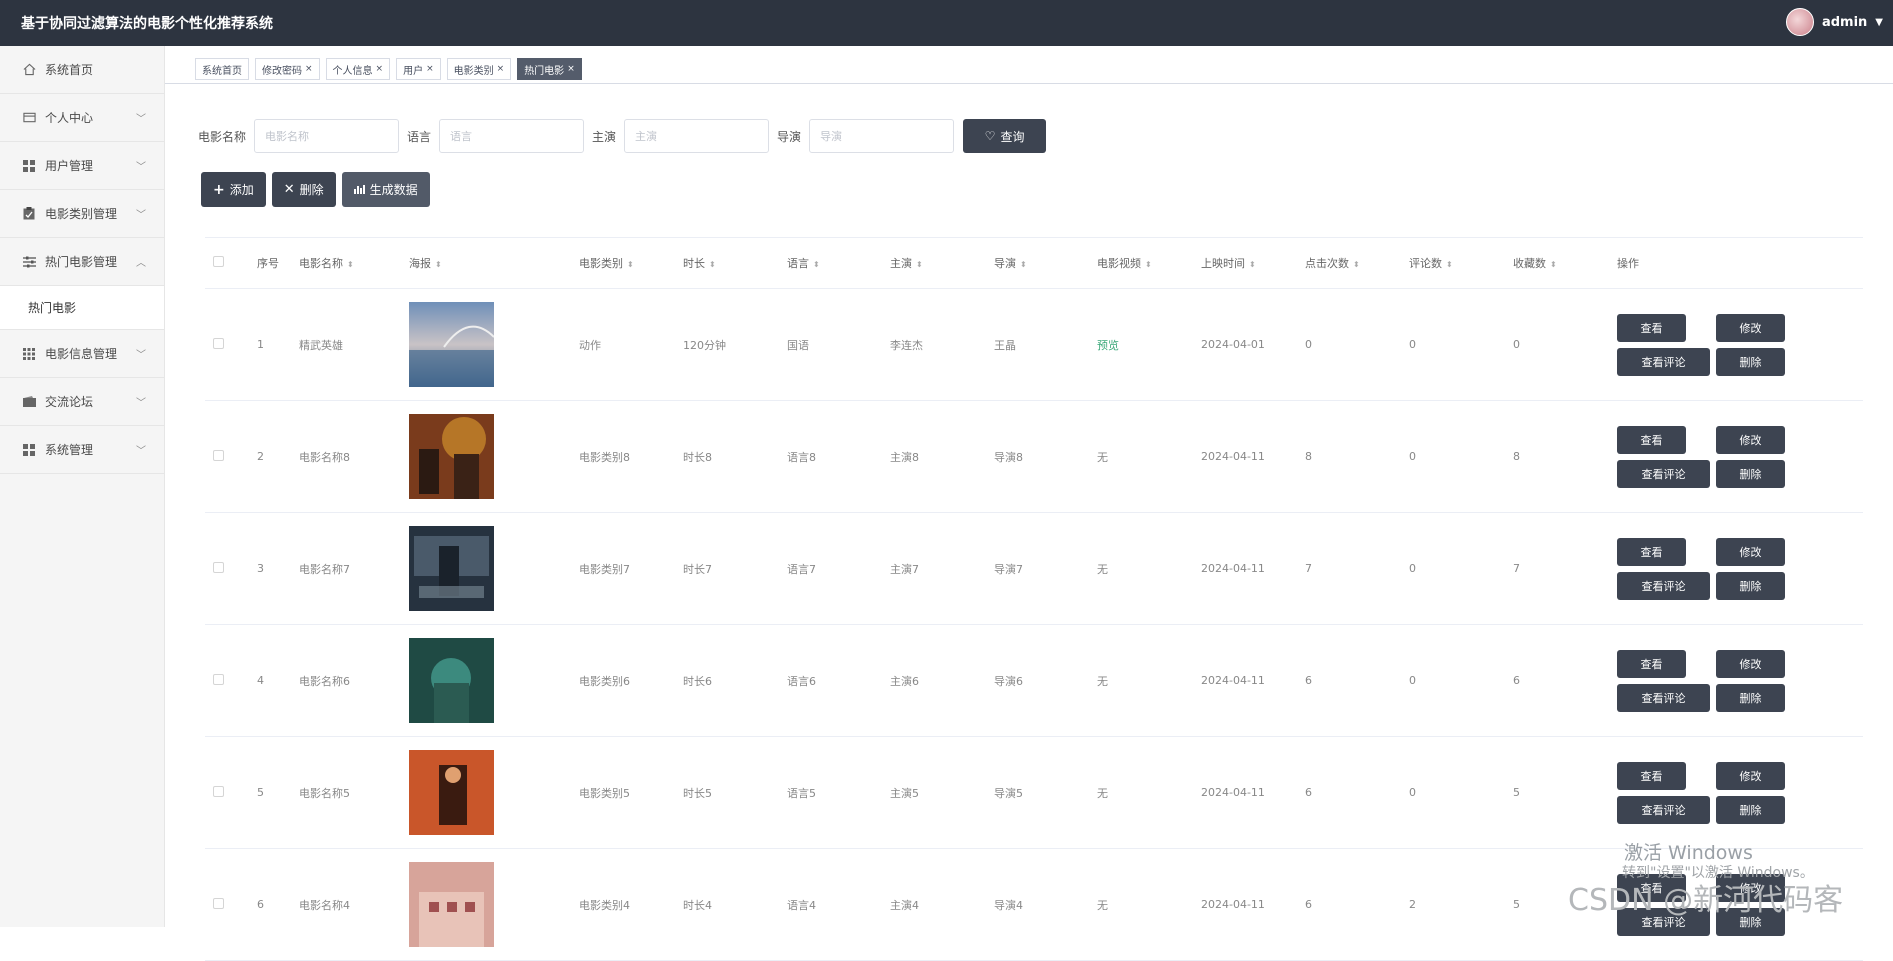  I want to click on sidebar-item-movie-info: 电影信息管理 ﹀, so click(82, 354).